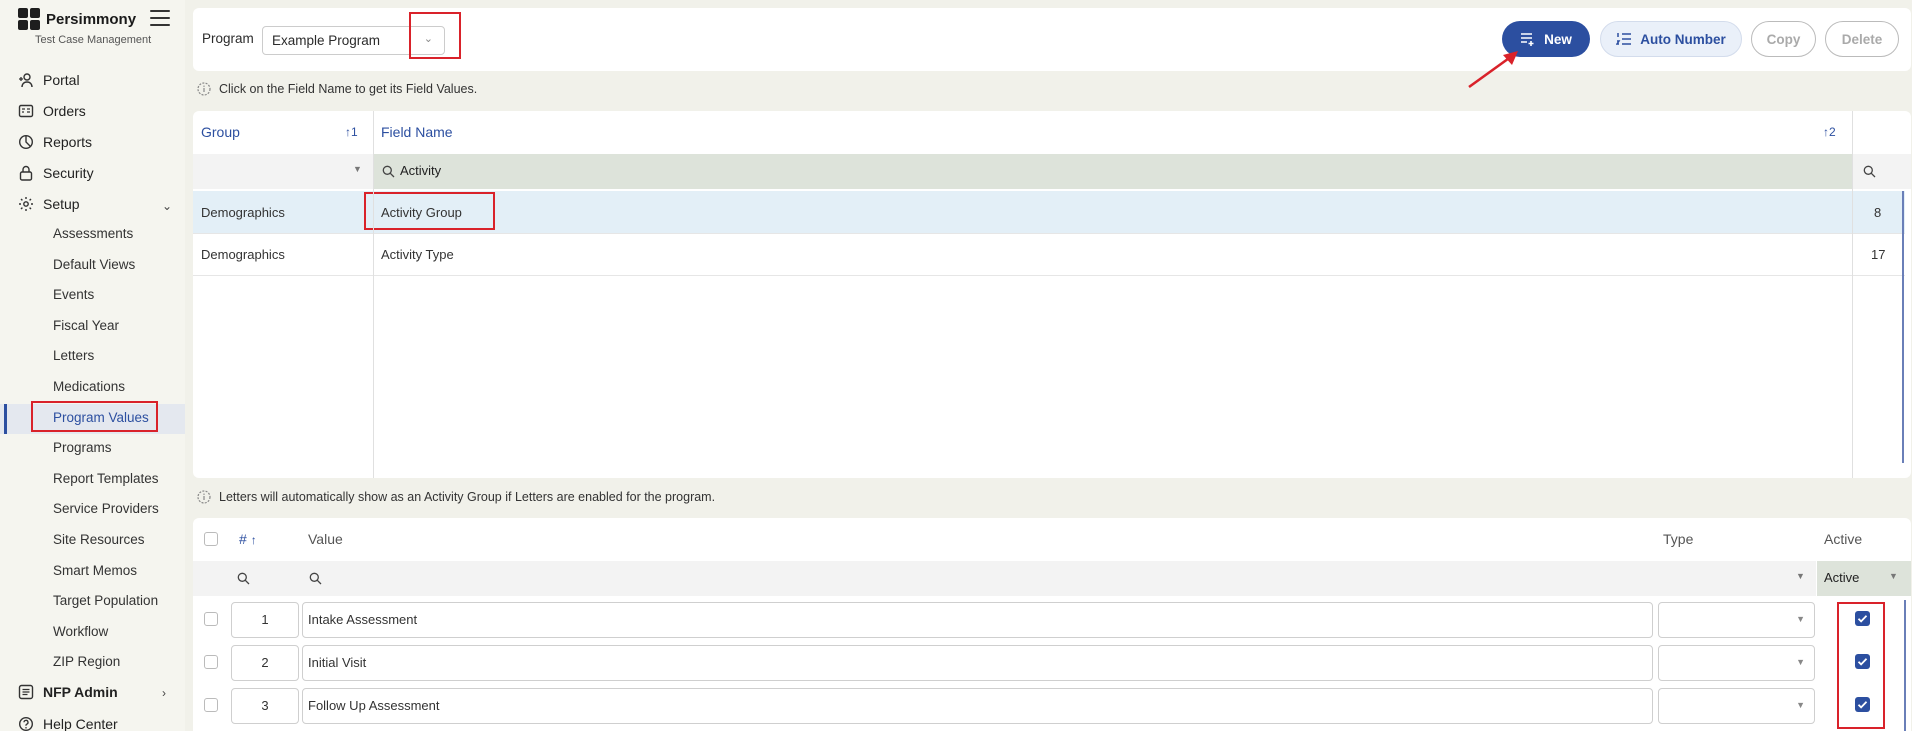 Image resolution: width=1912 pixels, height=731 pixels. Describe the element at coordinates (211, 539) in the screenshot. I see `select-all-checkbox` at that location.